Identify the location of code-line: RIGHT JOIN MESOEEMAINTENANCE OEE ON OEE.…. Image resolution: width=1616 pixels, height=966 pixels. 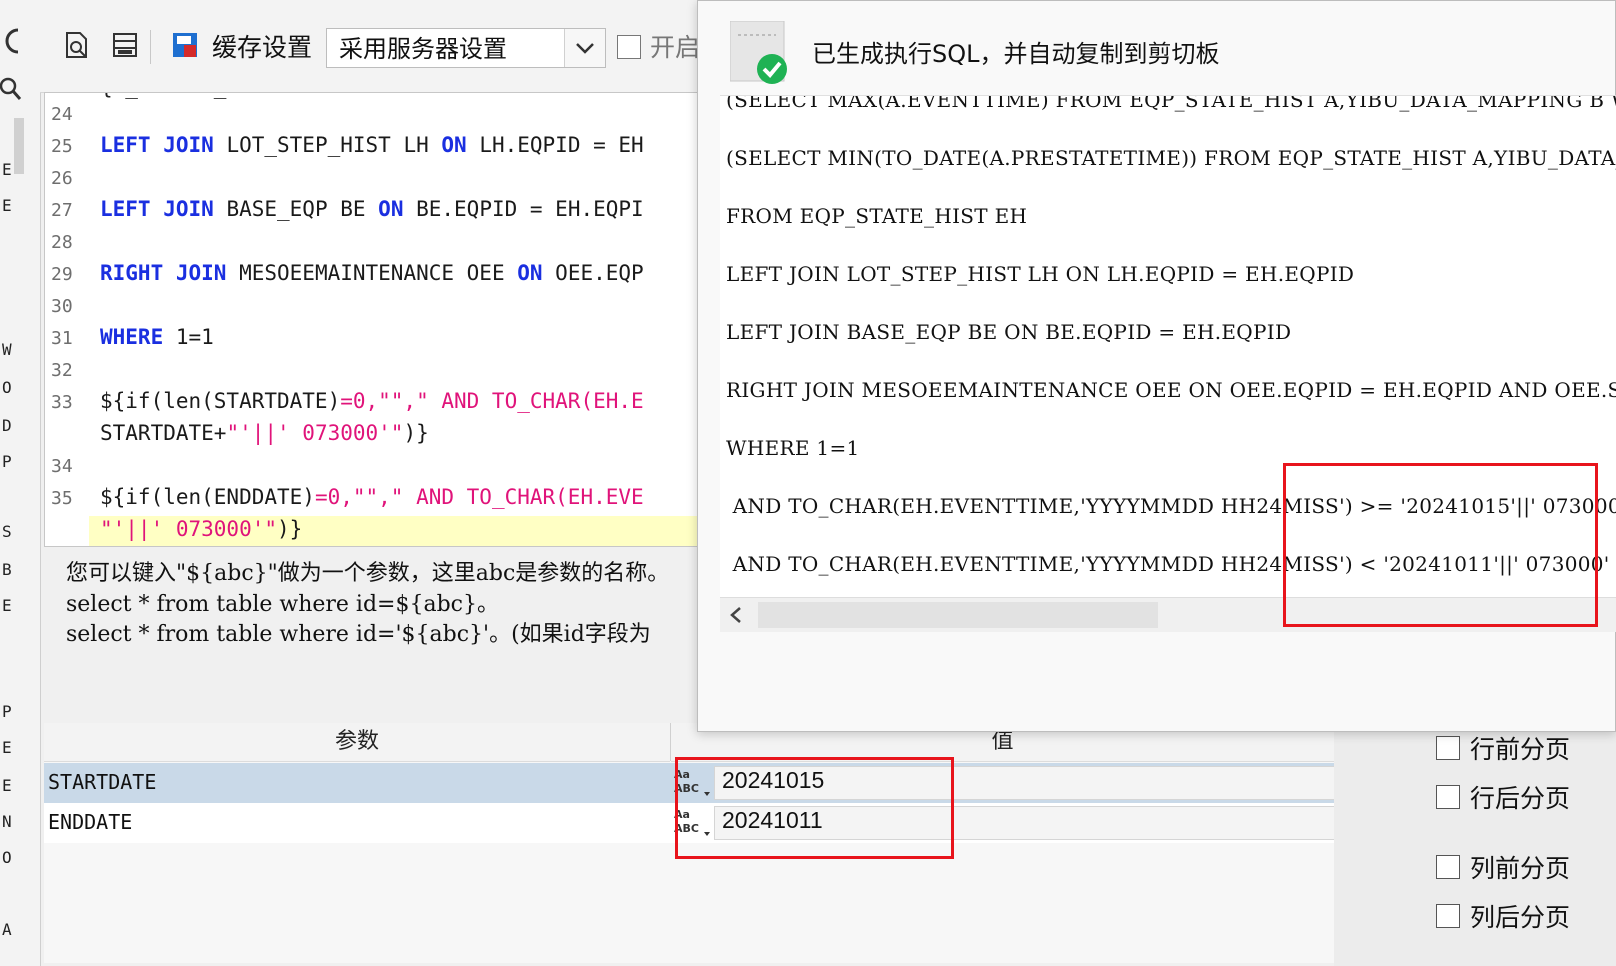
(372, 273).